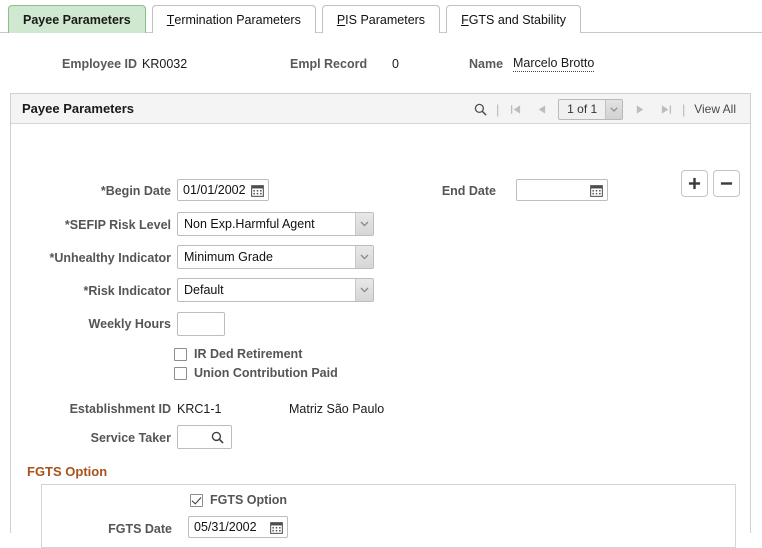 This screenshot has width=762, height=548. Describe the element at coordinates (248, 354) in the screenshot. I see `ir-ded-retirement-label: IR Ded Retirement` at that location.